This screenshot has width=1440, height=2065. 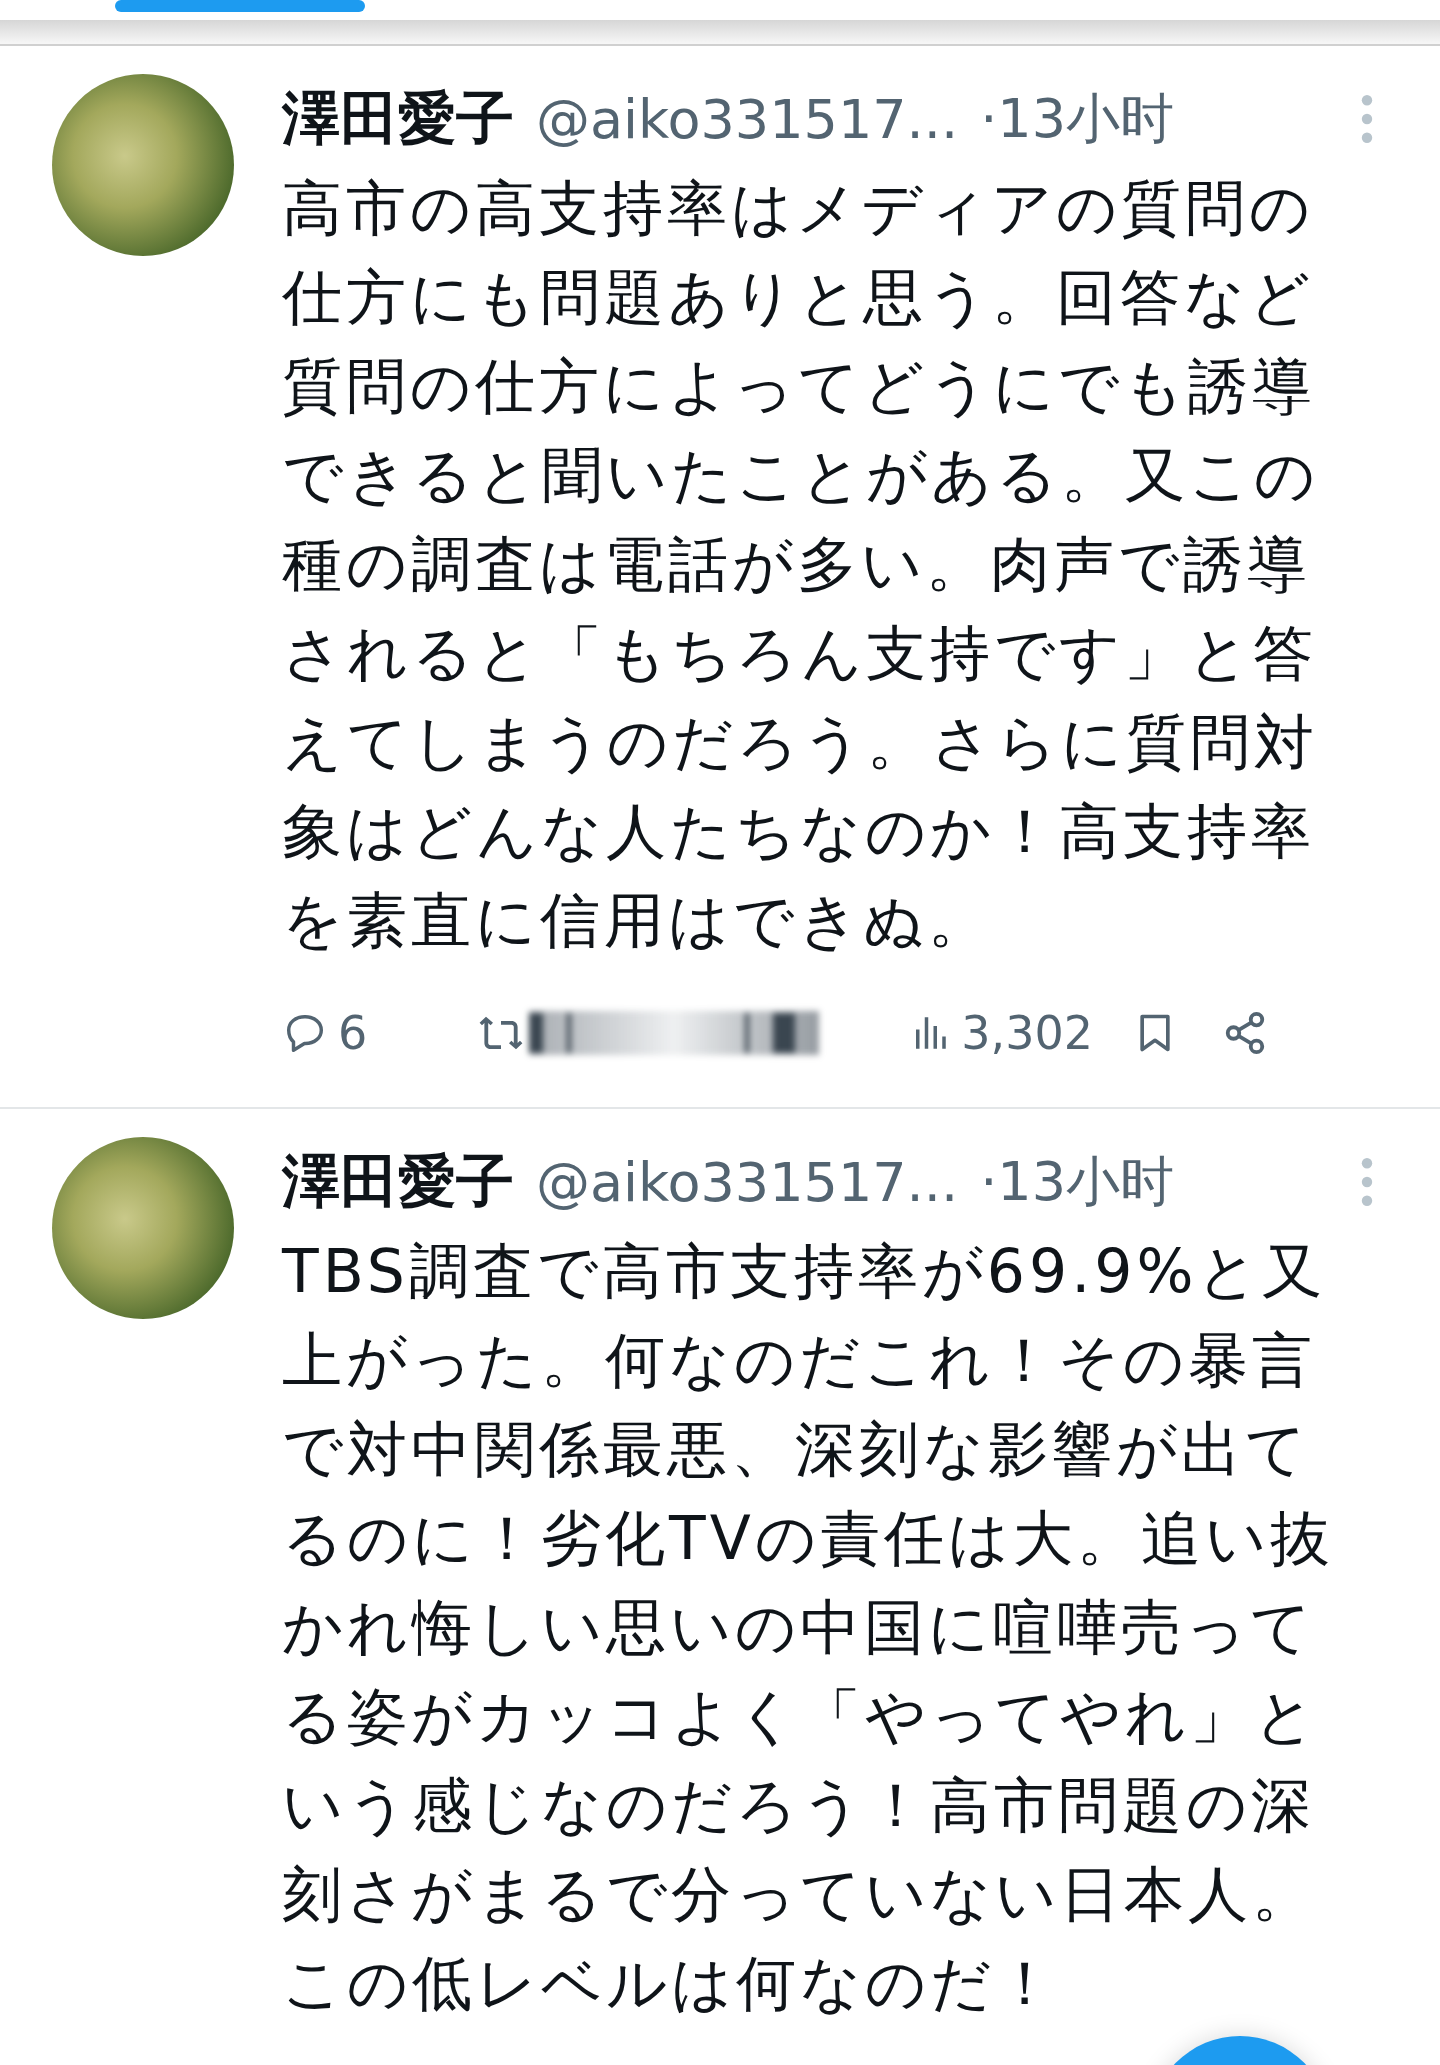 I want to click on view-count: 3,302, so click(x=1027, y=1033).